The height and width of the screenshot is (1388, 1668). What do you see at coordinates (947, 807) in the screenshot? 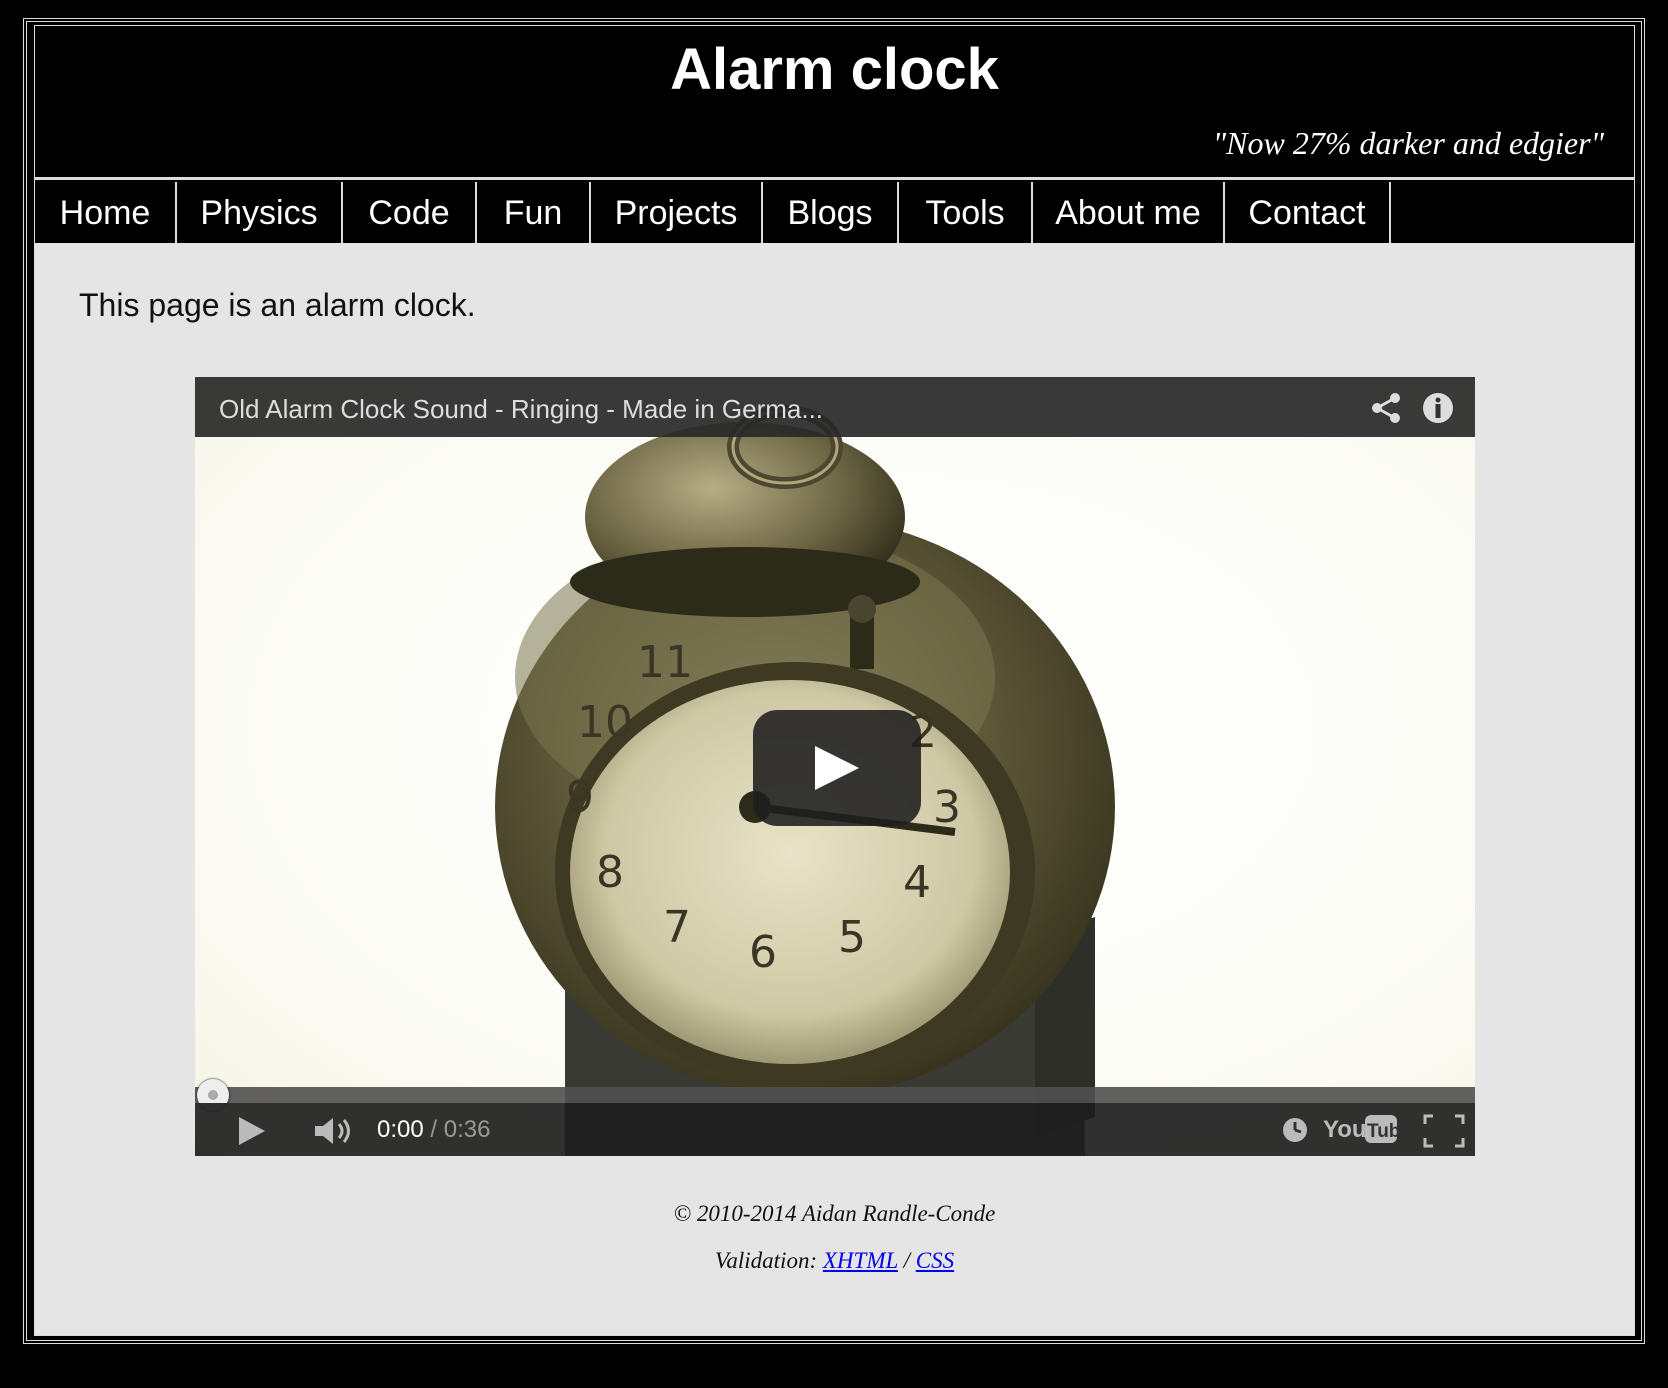
I see `svg-text: 3` at bounding box center [947, 807].